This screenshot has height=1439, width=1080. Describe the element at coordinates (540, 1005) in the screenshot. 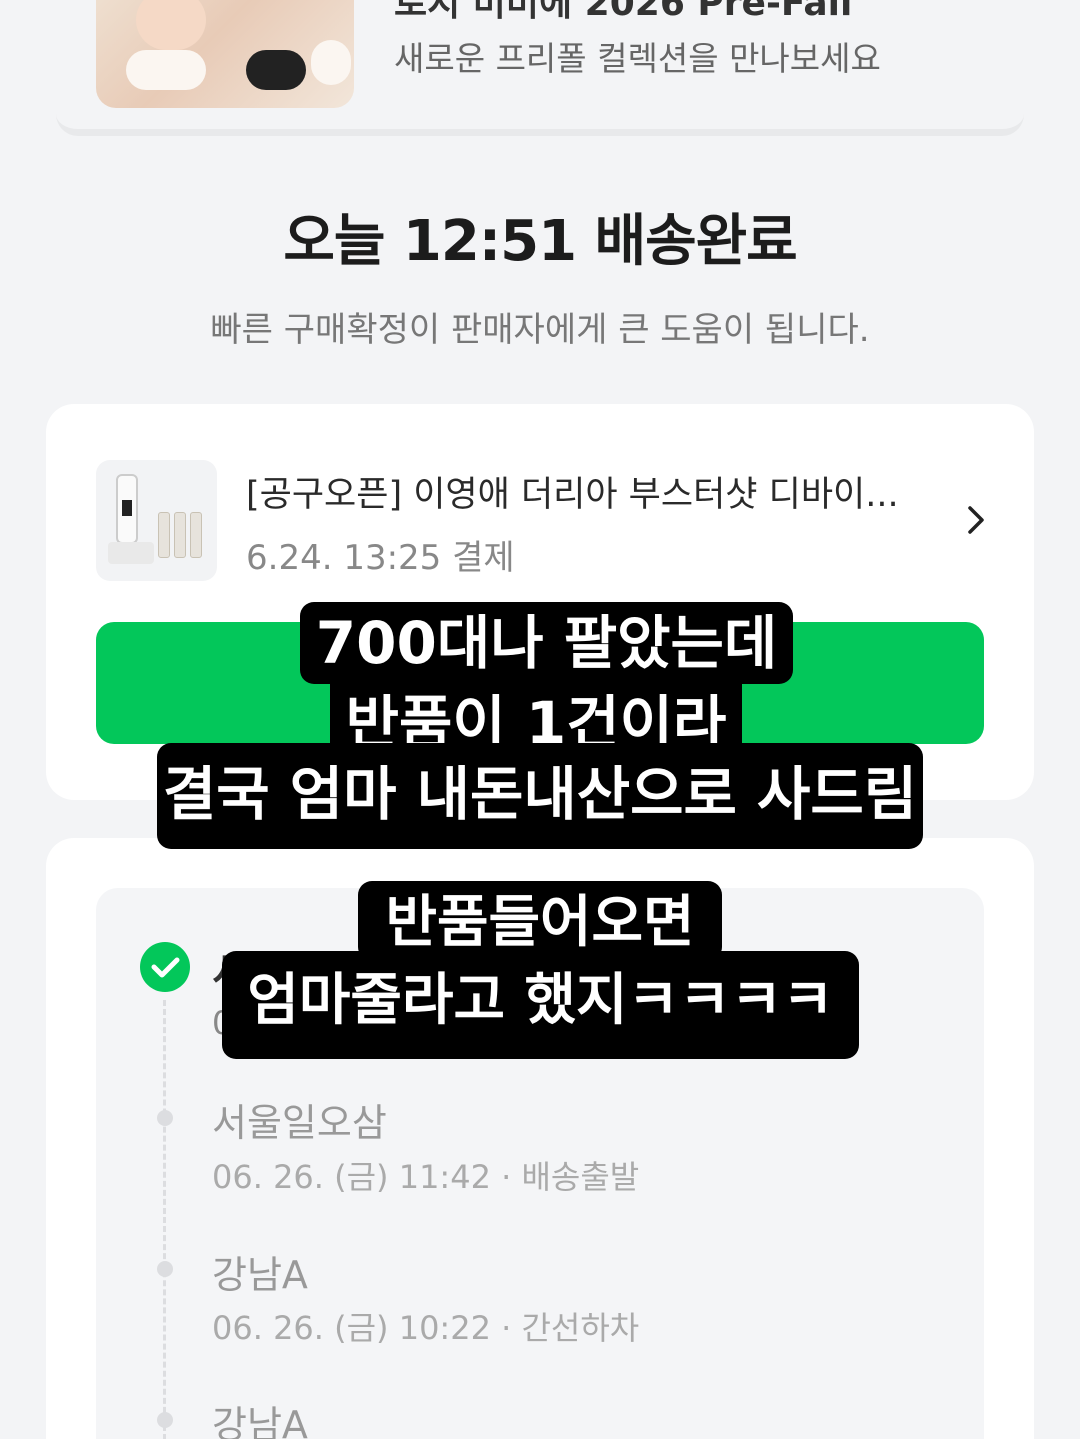

I see `caption-line-5: 엄마줄라고 했지ㅋㅋㅋㅋ` at that location.